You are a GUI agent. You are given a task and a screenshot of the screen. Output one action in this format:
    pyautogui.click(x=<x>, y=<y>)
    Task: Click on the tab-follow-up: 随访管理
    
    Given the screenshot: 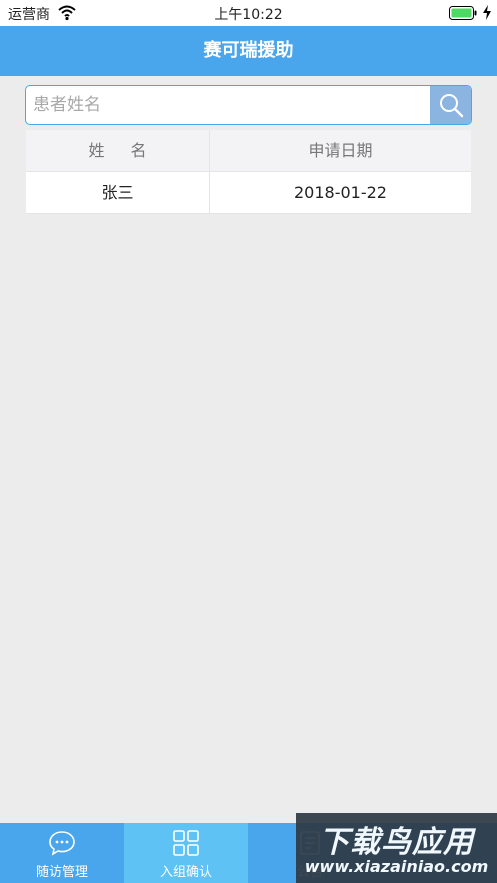 What is the action you would take?
    pyautogui.click(x=62, y=853)
    